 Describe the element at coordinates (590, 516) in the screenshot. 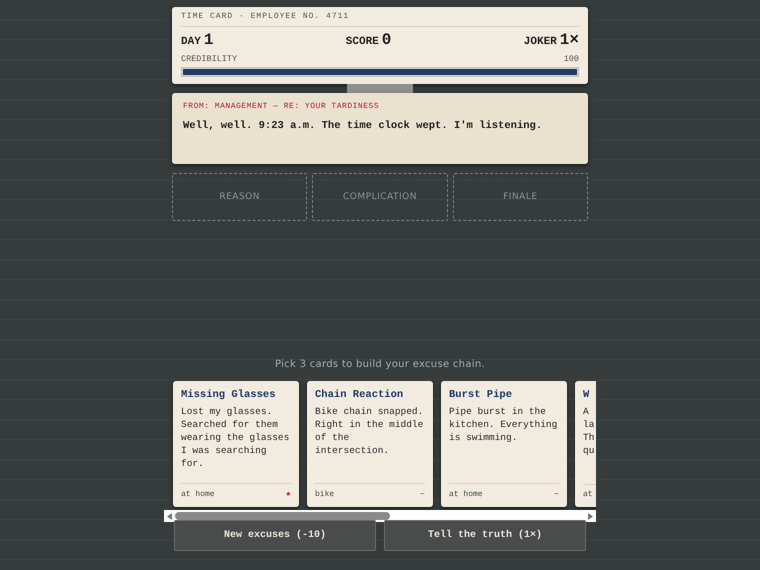

I see `scroll-right-icon` at that location.